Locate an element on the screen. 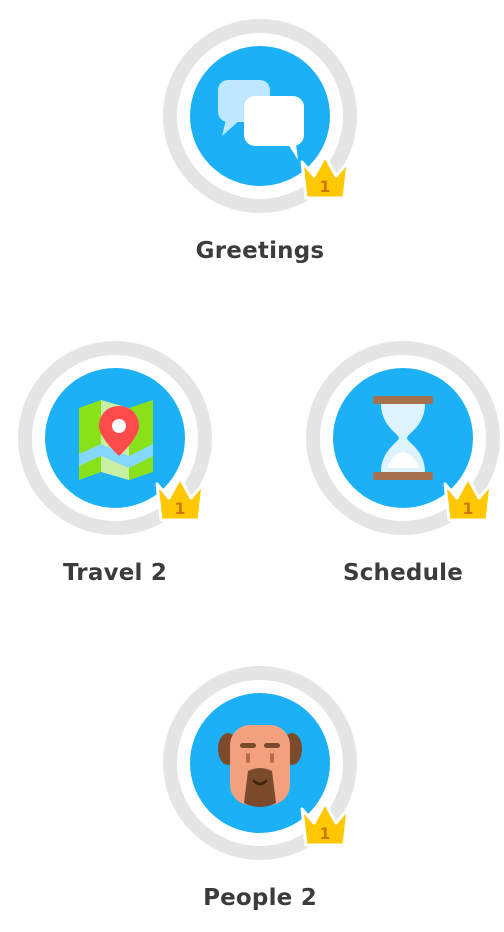 The height and width of the screenshot is (932, 504). skill-label: Schedule is located at coordinates (403, 573).